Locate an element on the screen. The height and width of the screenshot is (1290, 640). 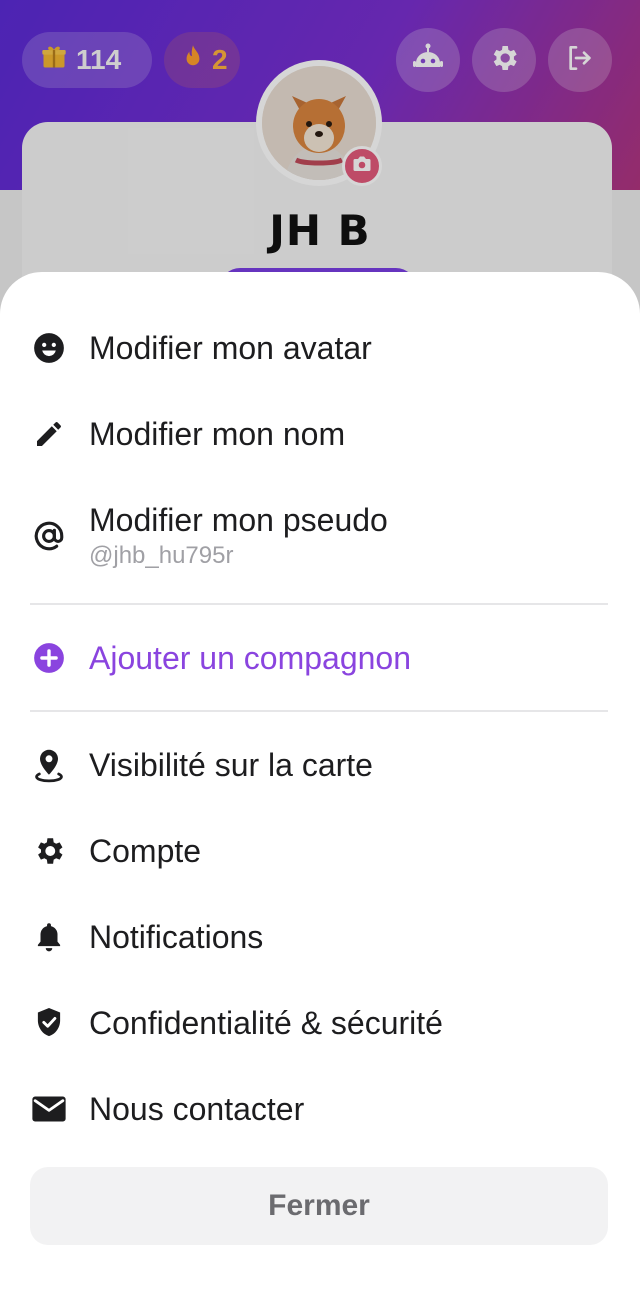
menu-item-edit-avatar: Modifier mon avatar is located at coordinates (320, 348).